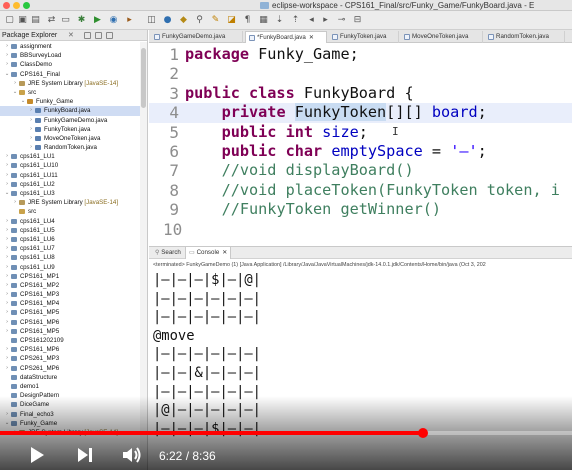 The width and height of the screenshot is (572, 470). Describe the element at coordinates (129, 20) in the screenshot. I see `external-tools-icon: ▸` at that location.